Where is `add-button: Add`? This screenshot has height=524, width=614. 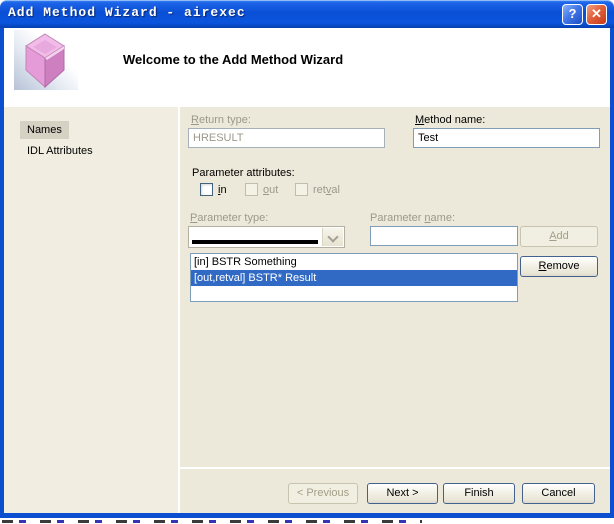 add-button: Add is located at coordinates (559, 236).